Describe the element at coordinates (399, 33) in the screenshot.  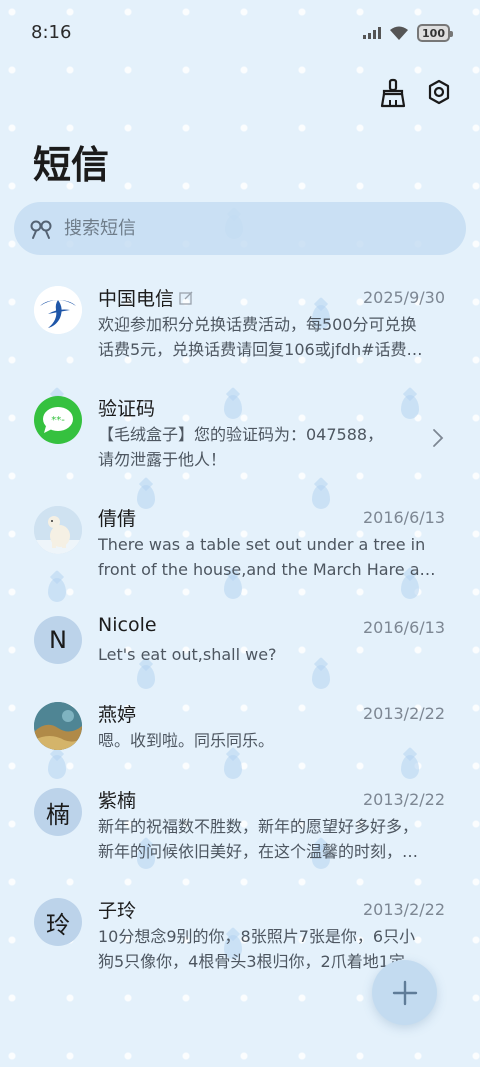
I see `wifi-icon` at that location.